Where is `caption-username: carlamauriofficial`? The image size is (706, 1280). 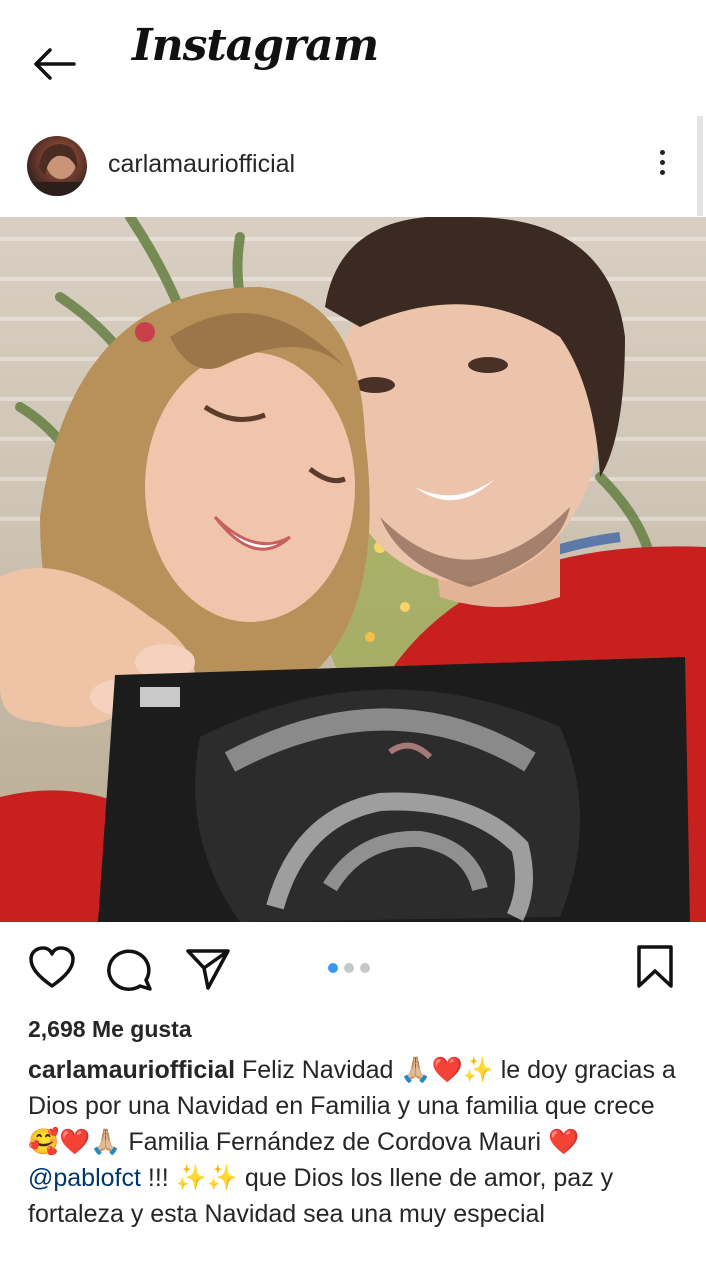 caption-username: carlamauriofficial is located at coordinates (131, 1070).